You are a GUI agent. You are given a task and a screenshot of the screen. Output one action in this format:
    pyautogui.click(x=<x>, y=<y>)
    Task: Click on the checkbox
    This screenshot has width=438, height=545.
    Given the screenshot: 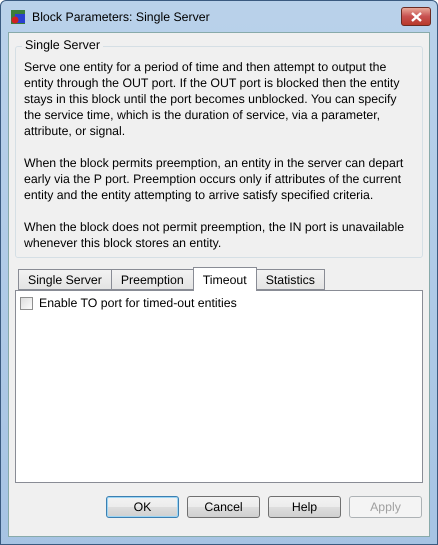 What is the action you would take?
    pyautogui.click(x=26, y=303)
    